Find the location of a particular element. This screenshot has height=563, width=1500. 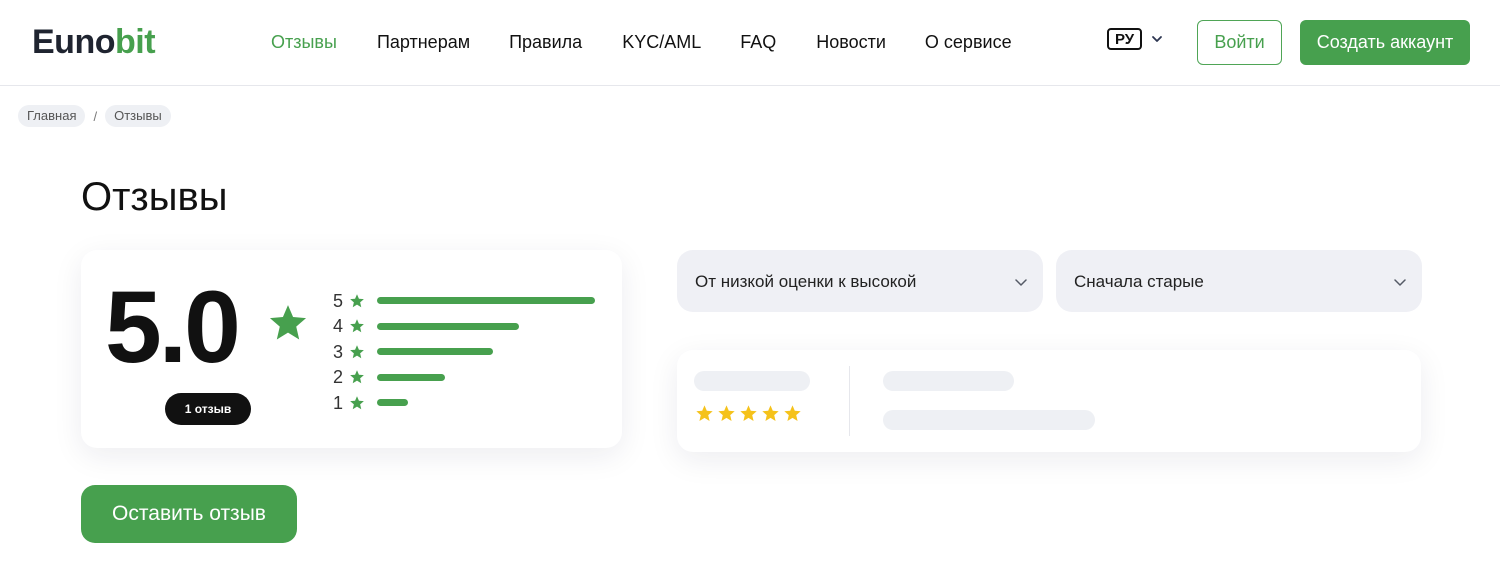

rating-bar-row: 3 is located at coordinates (464, 352).